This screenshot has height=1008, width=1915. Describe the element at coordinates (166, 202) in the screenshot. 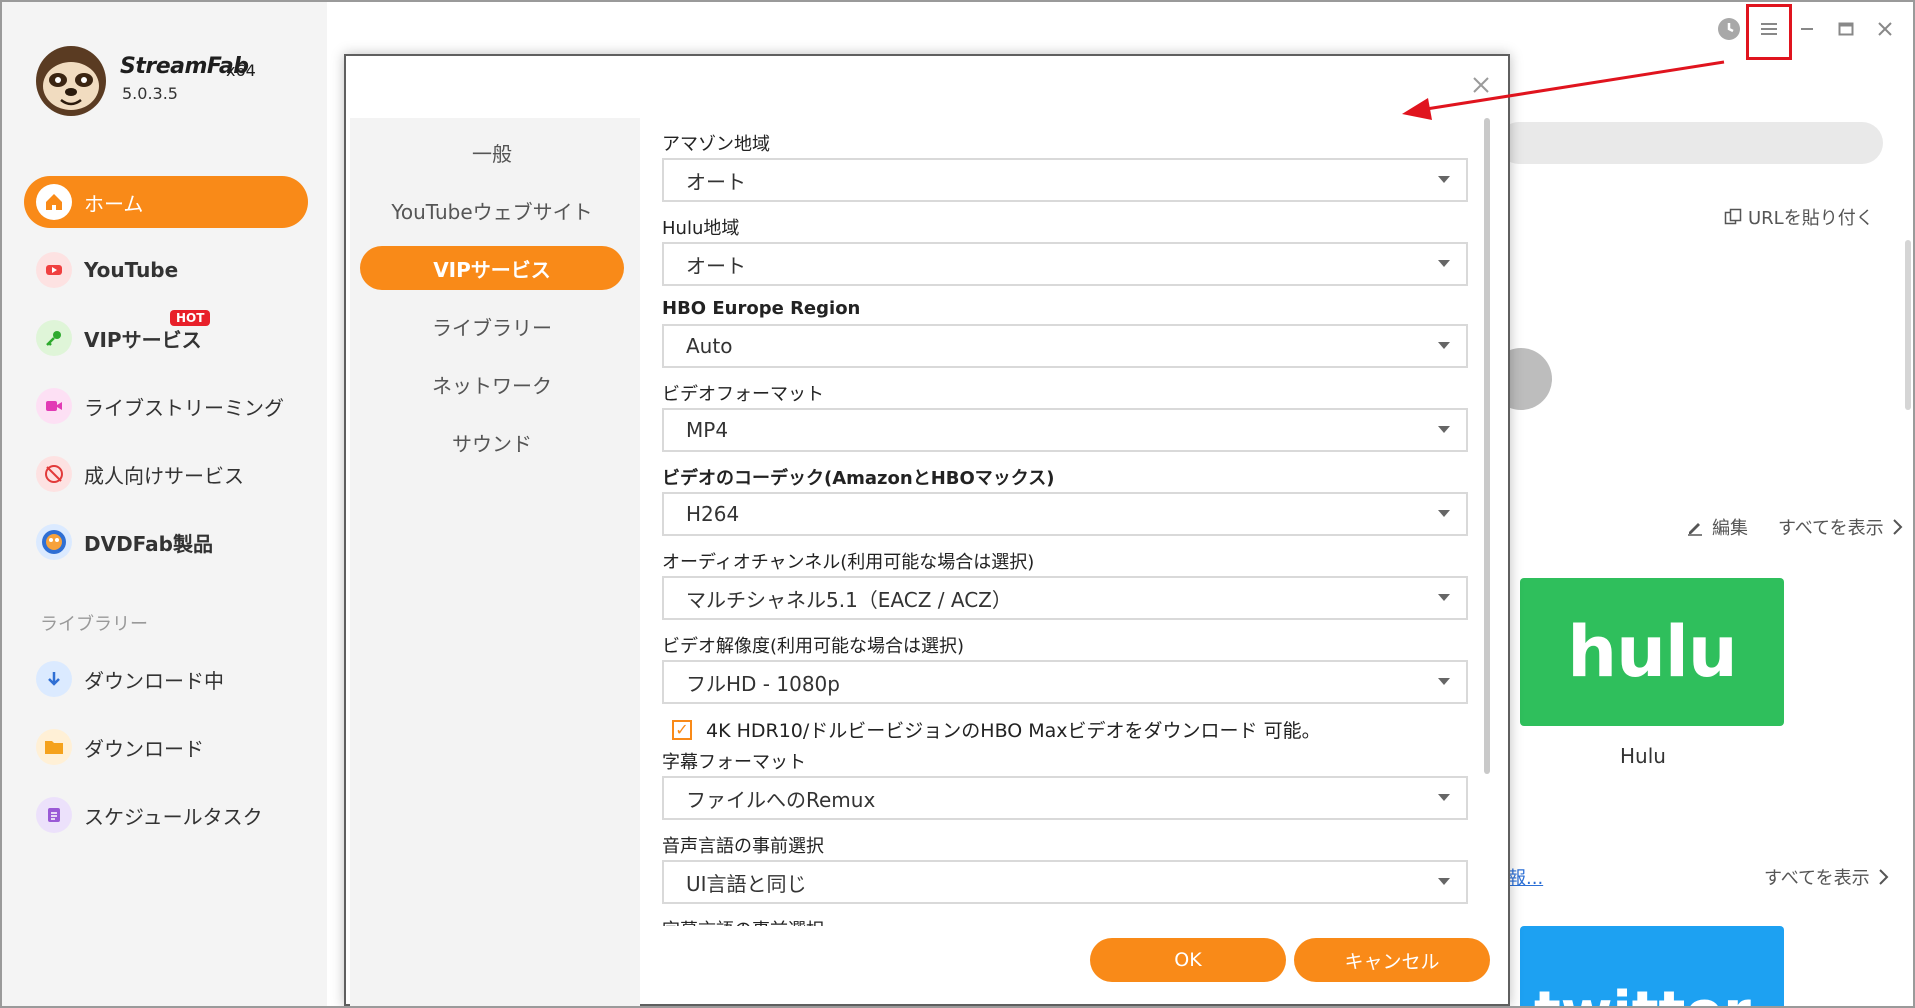

I see `sidebar-item-home: ホーム` at that location.